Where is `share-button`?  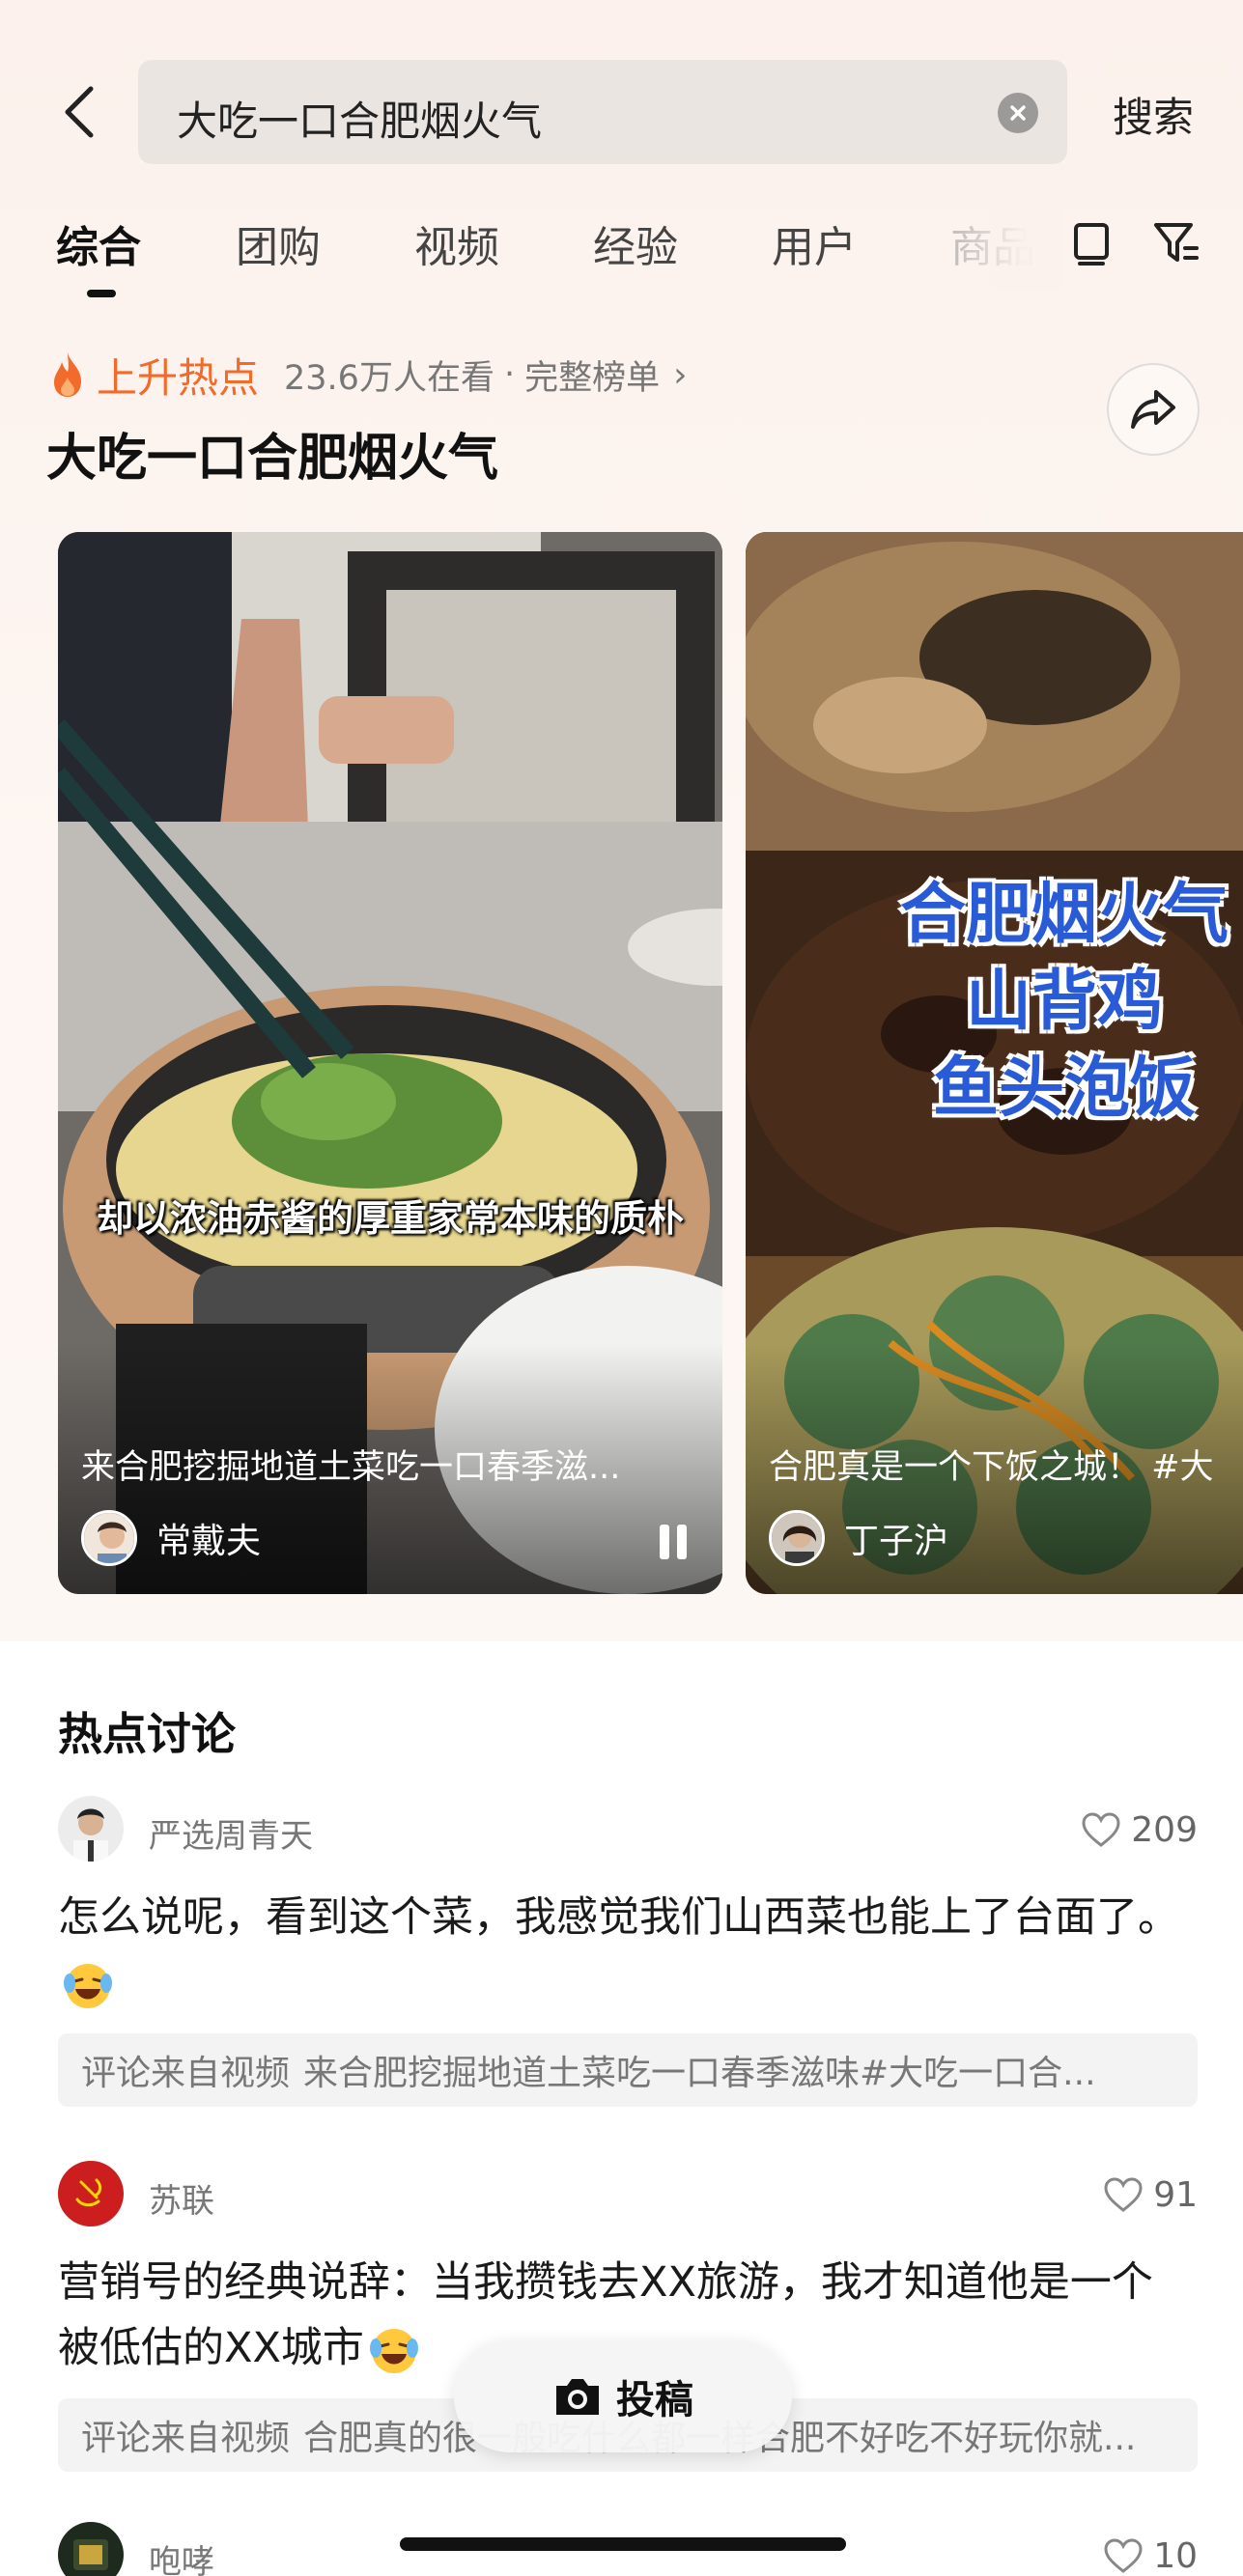 share-button is located at coordinates (1153, 410).